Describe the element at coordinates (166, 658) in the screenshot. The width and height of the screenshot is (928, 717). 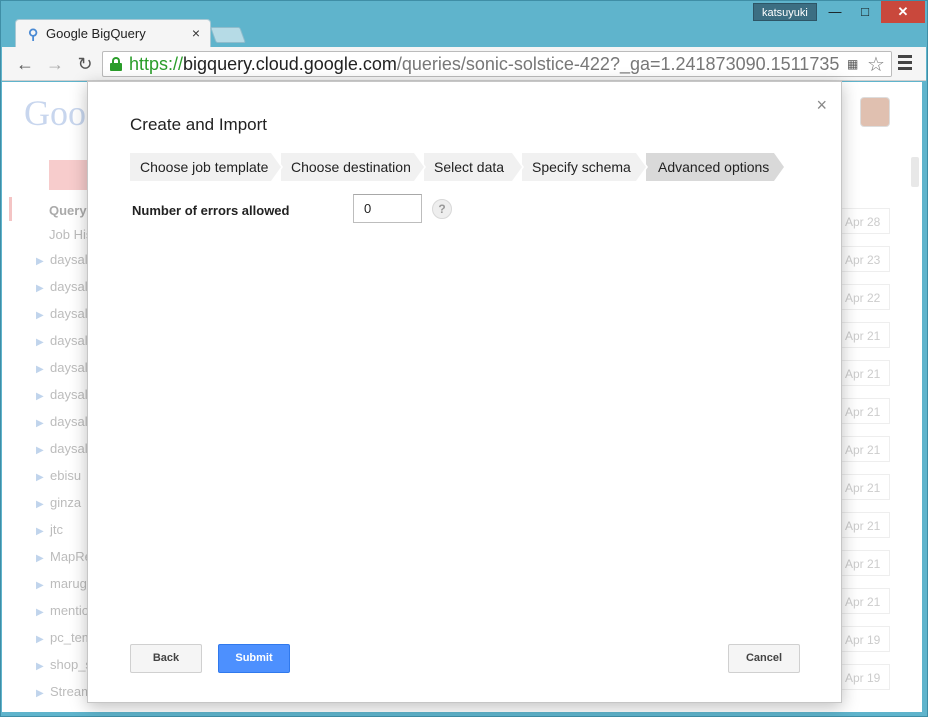
I see `back-button: Back` at that location.